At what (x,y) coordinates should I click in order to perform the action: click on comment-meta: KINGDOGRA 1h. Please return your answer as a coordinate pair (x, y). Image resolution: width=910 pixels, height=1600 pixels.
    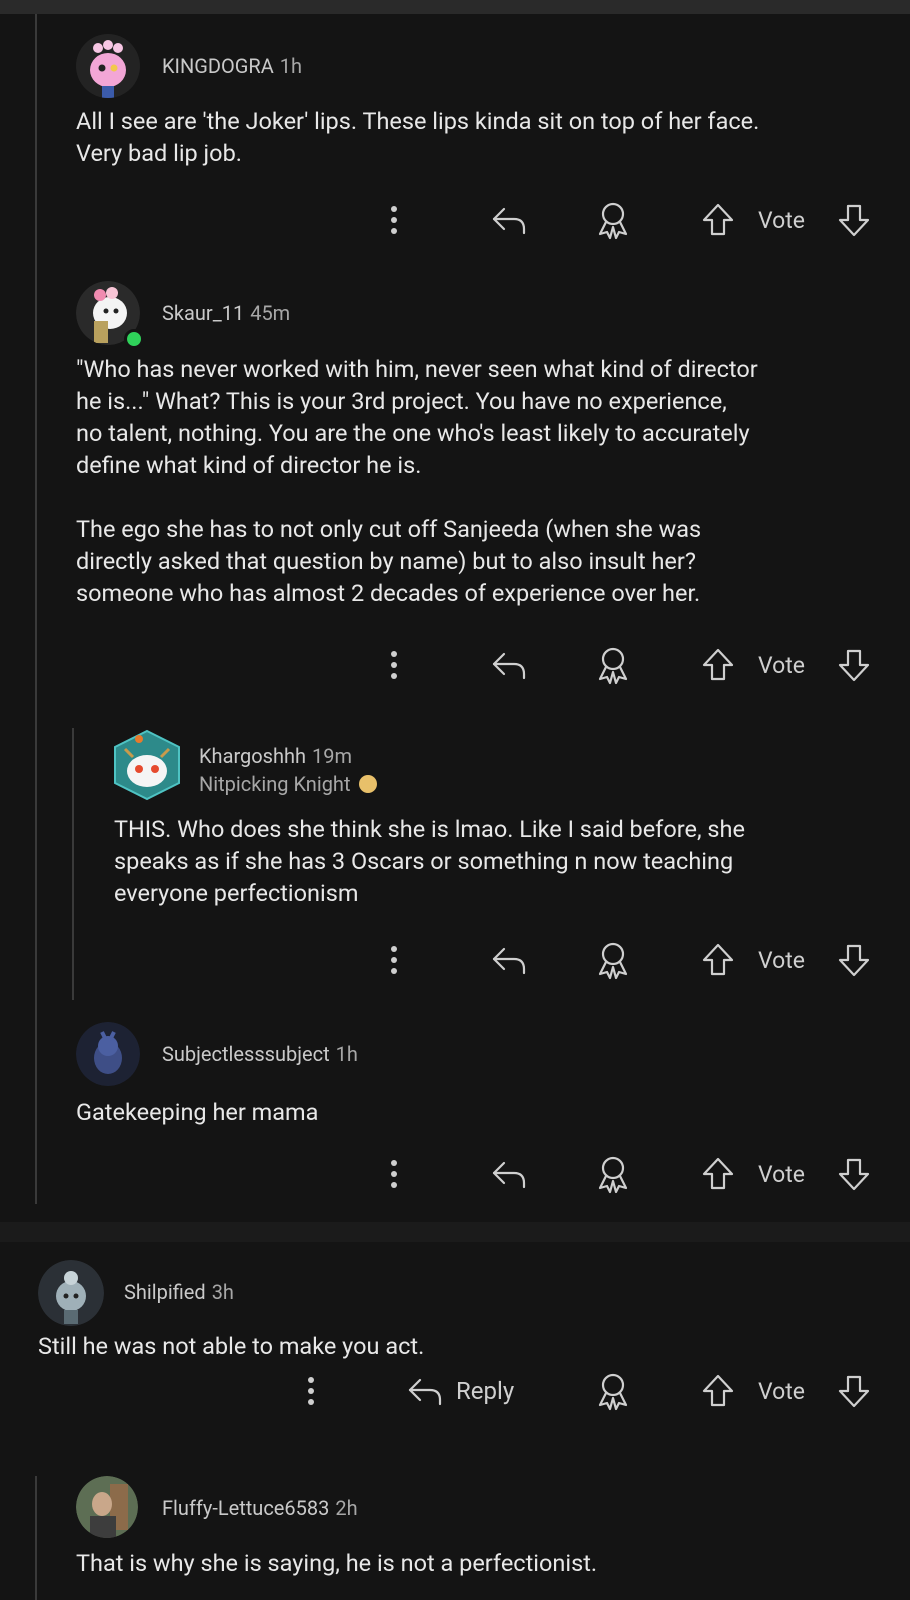
    Looking at the image, I should click on (232, 66).